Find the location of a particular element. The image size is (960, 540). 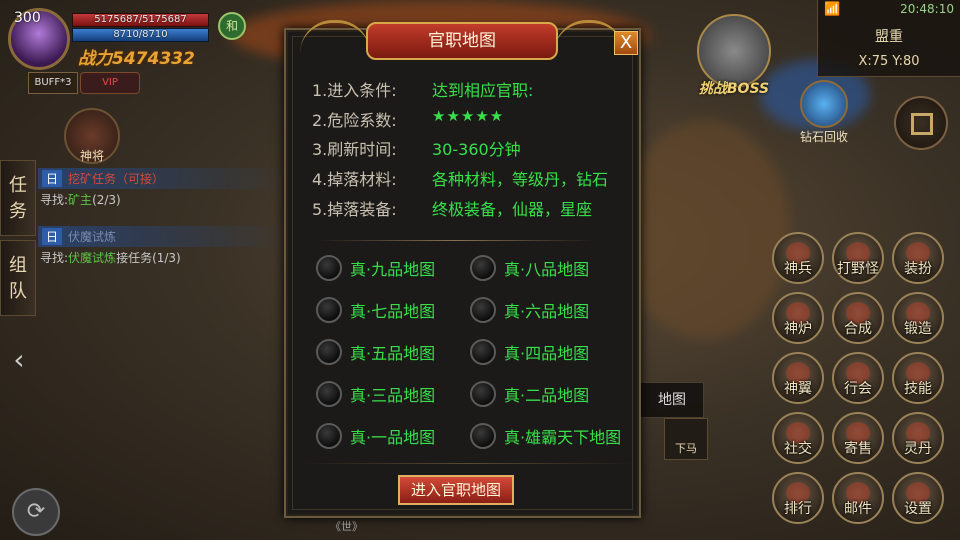

function-button: 社交 is located at coordinates (798, 438).